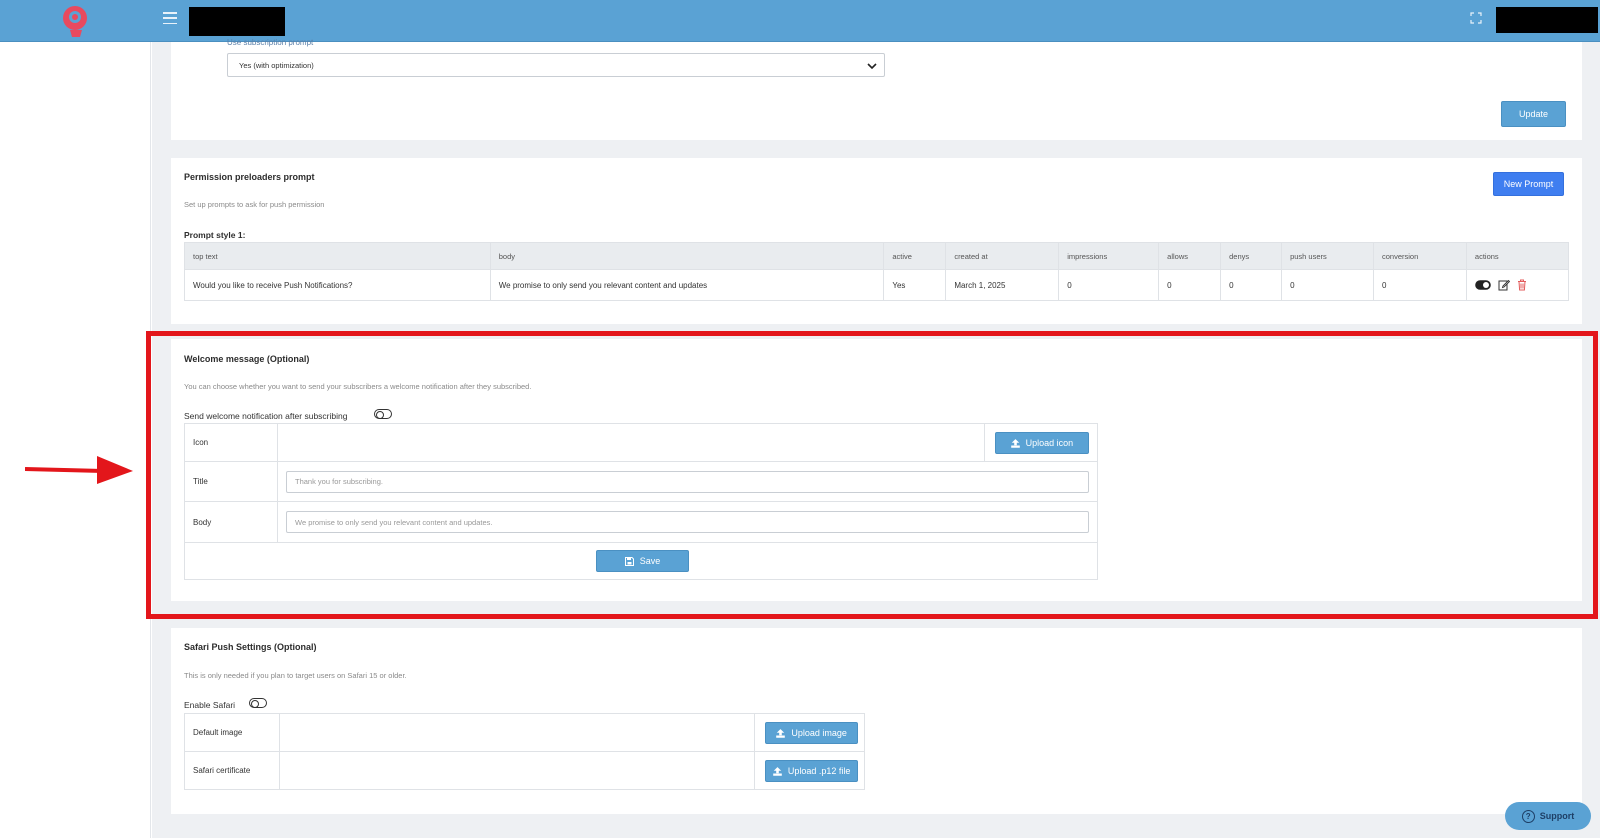  What do you see at coordinates (556, 65) in the screenshot?
I see `subscription-prompt-select: Yes (with optimization)` at bounding box center [556, 65].